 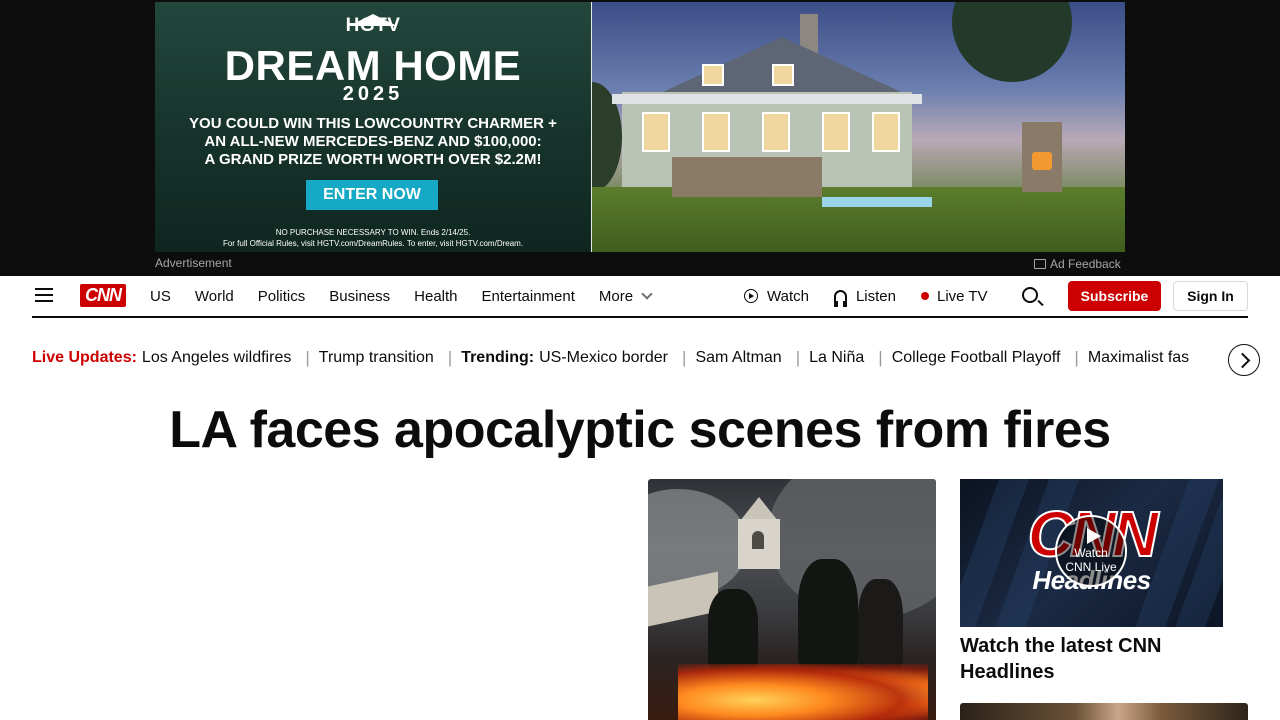 I want to click on page-headline: LA faces apocalyptic scenes from fires, so click(x=640, y=430).